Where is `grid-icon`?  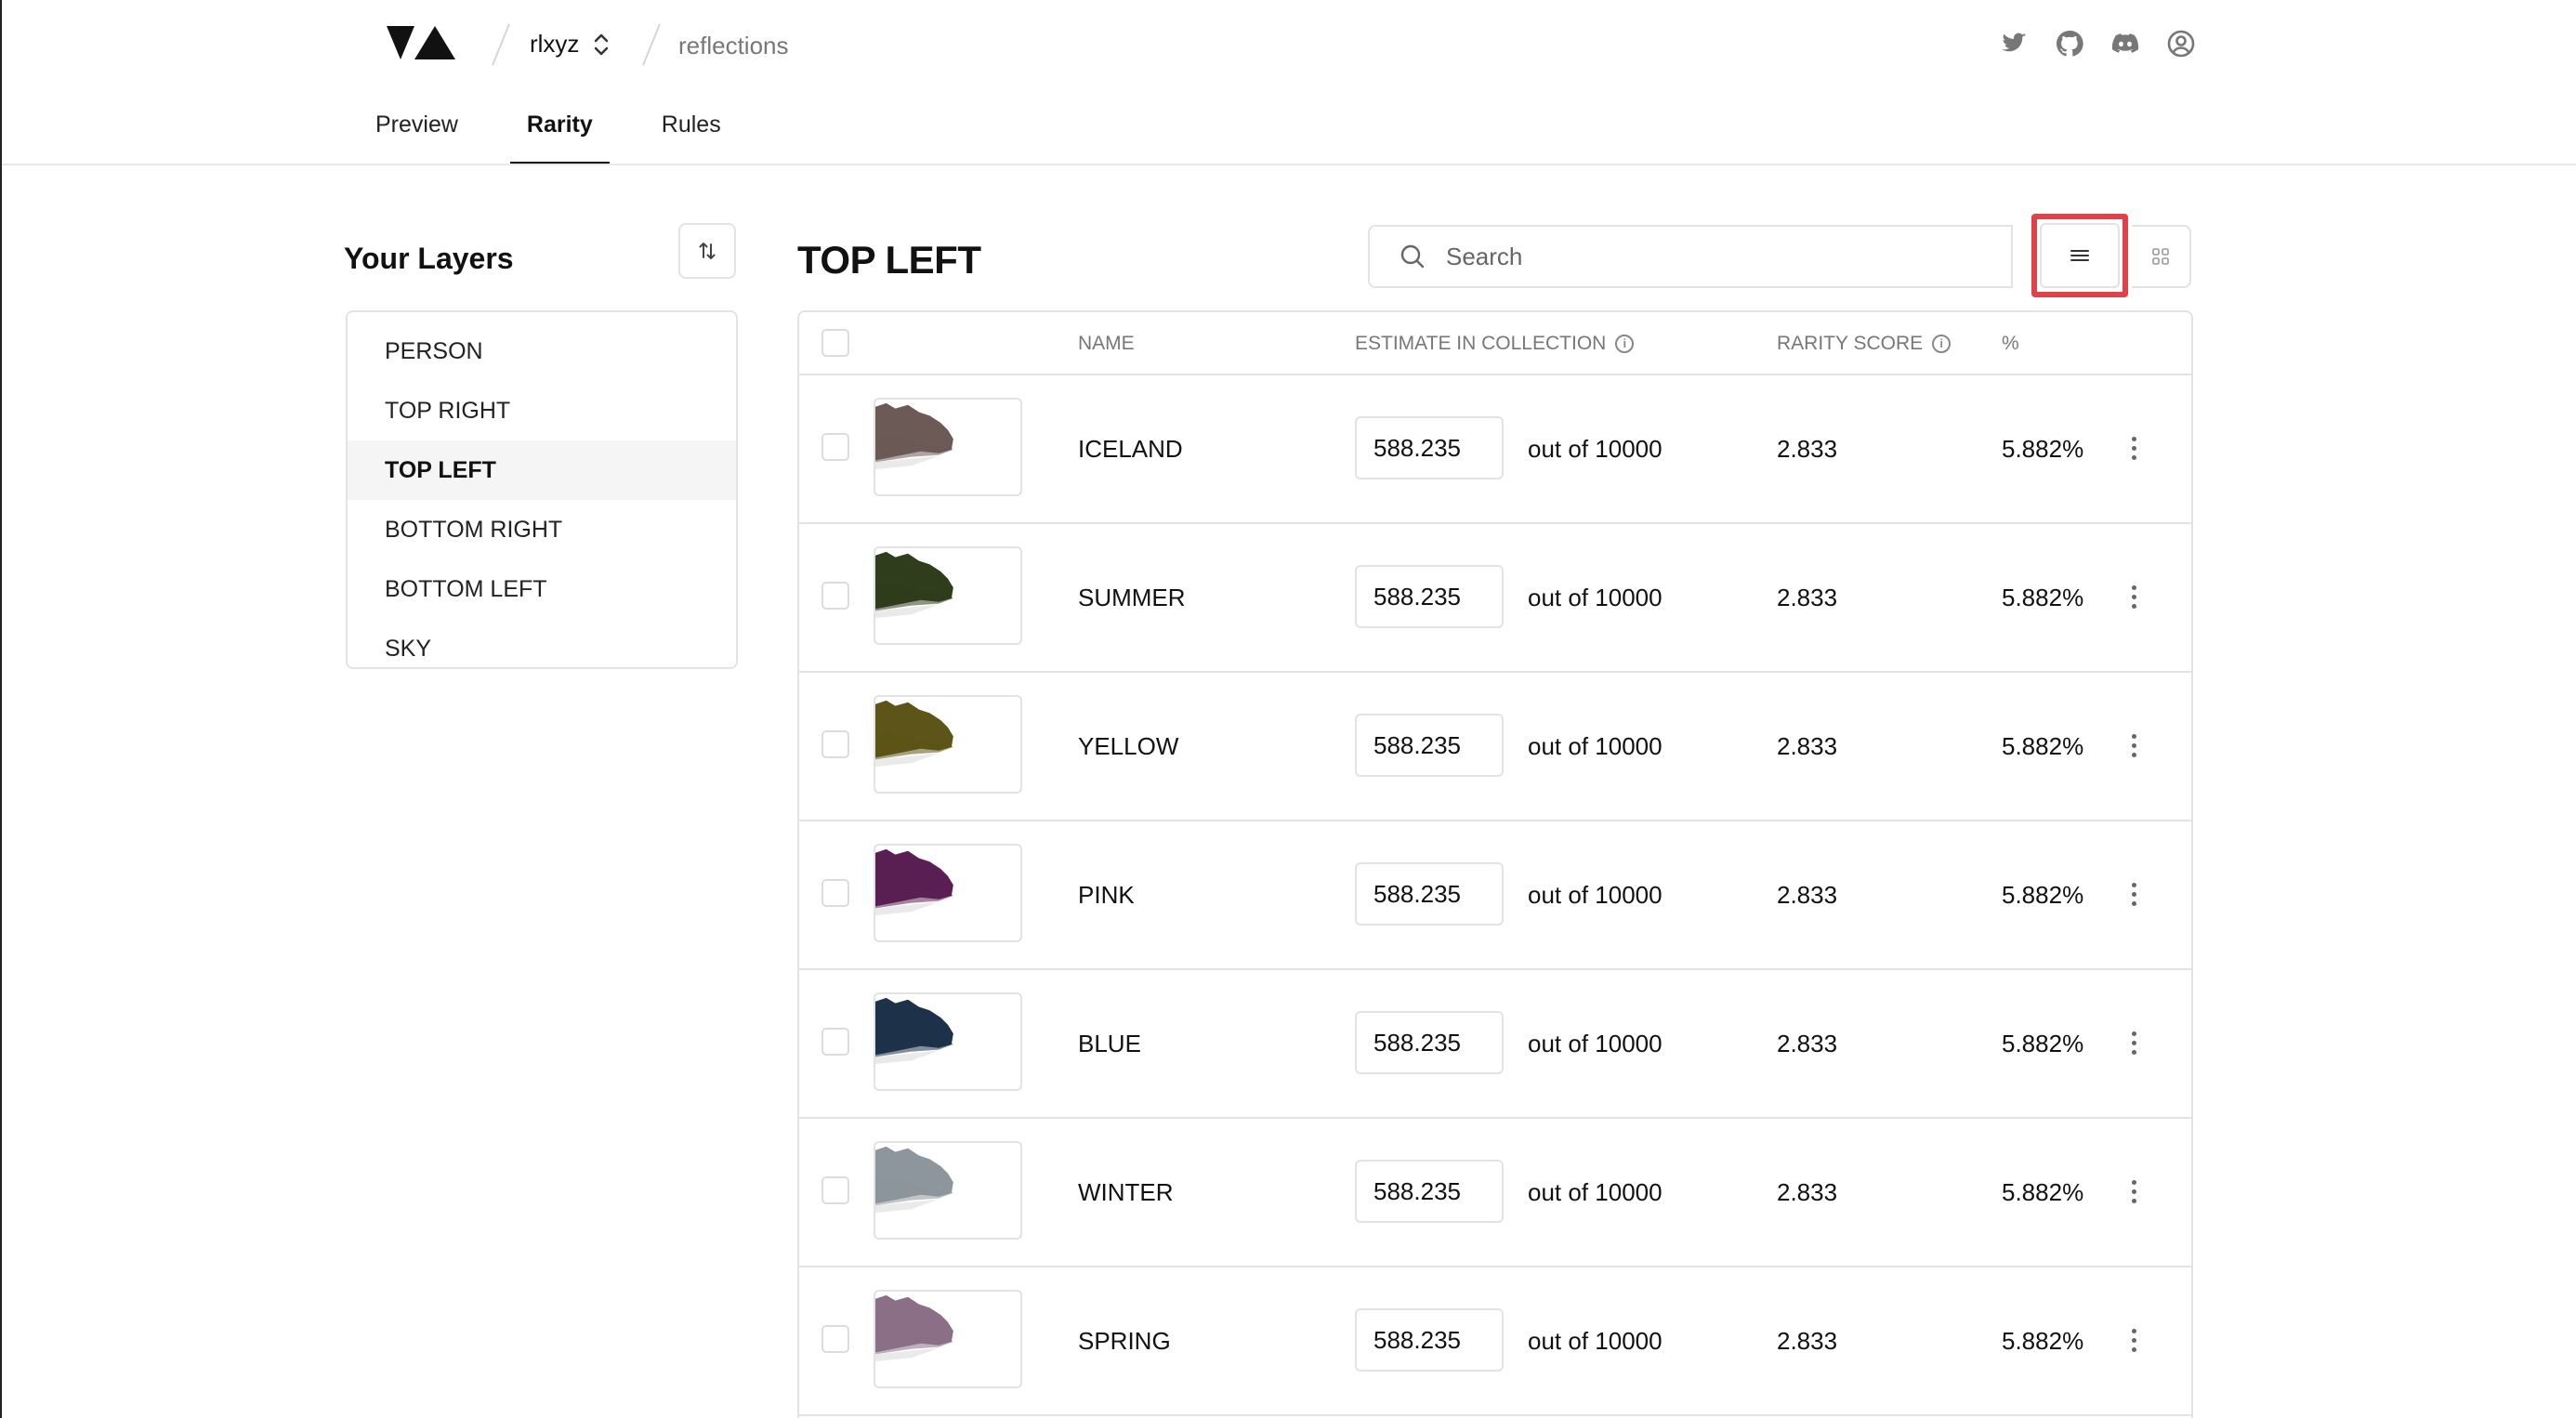
grid-icon is located at coordinates (2160, 256).